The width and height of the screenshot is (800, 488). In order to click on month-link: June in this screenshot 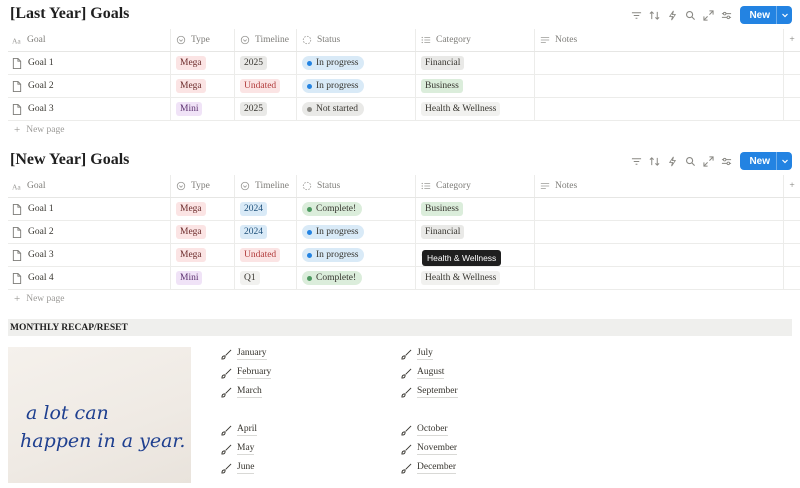, I will do `click(238, 468)`.